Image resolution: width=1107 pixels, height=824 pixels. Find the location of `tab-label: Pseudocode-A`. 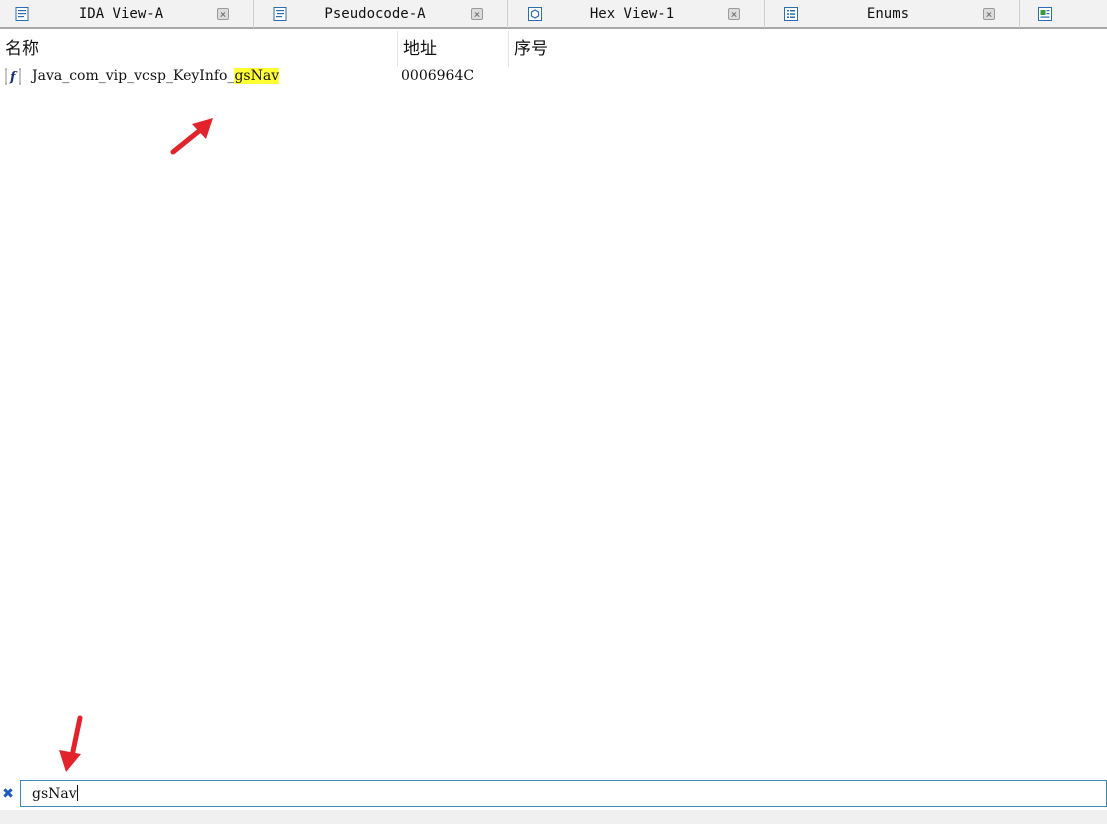

tab-label: Pseudocode-A is located at coordinates (375, 14).